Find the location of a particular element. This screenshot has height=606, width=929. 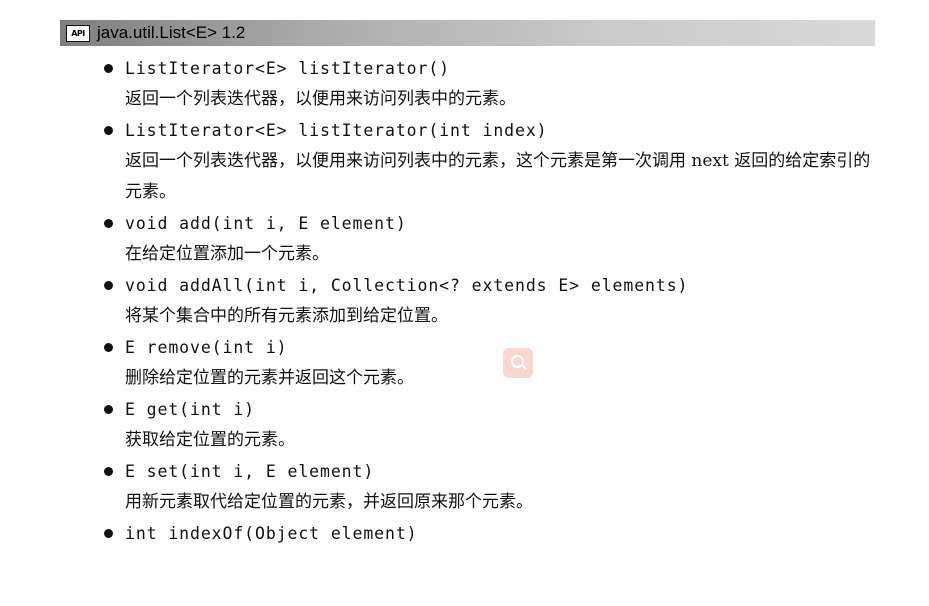

method-signature: E remove(int i) is located at coordinates (206, 347).